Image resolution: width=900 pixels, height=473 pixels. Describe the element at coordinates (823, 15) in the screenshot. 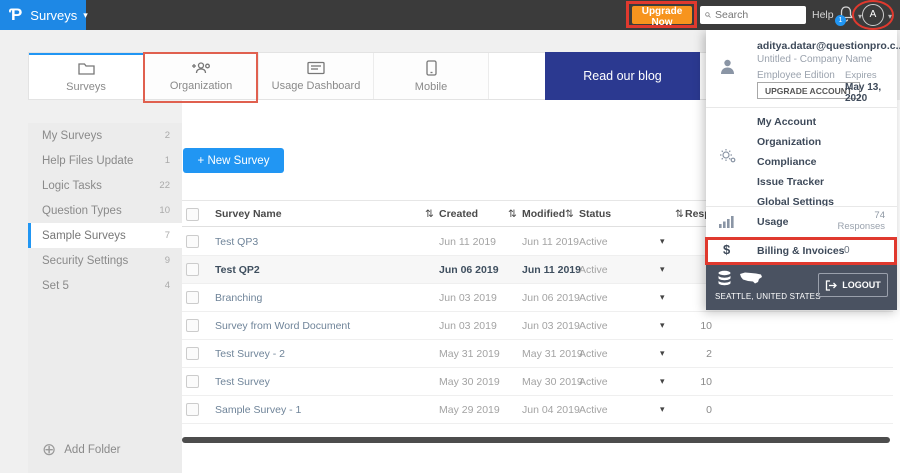

I see `help-link: Help` at that location.